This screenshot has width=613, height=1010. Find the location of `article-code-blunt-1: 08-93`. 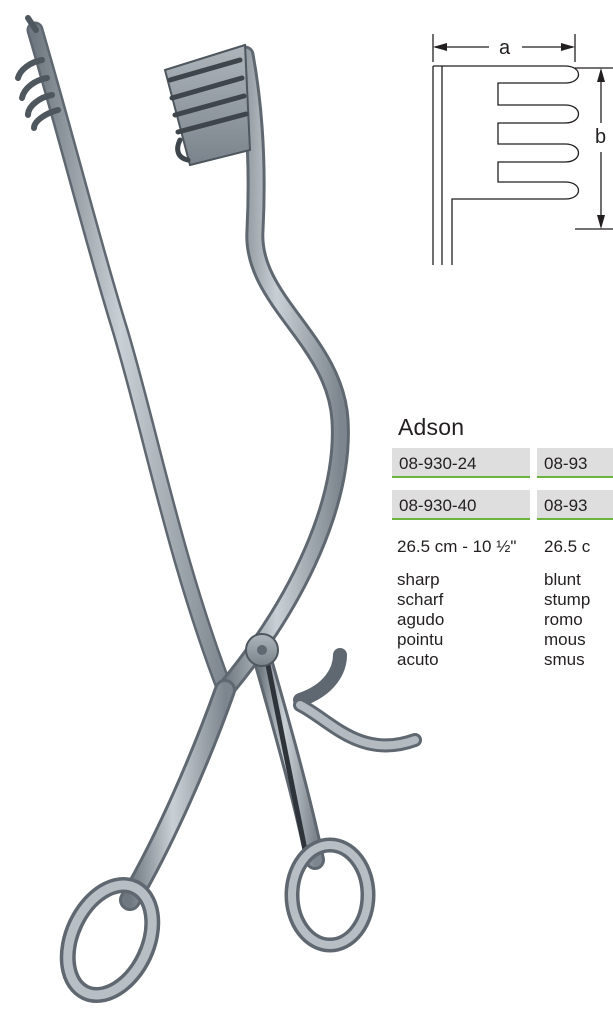

article-code-blunt-1: 08-93 is located at coordinates (575, 463).